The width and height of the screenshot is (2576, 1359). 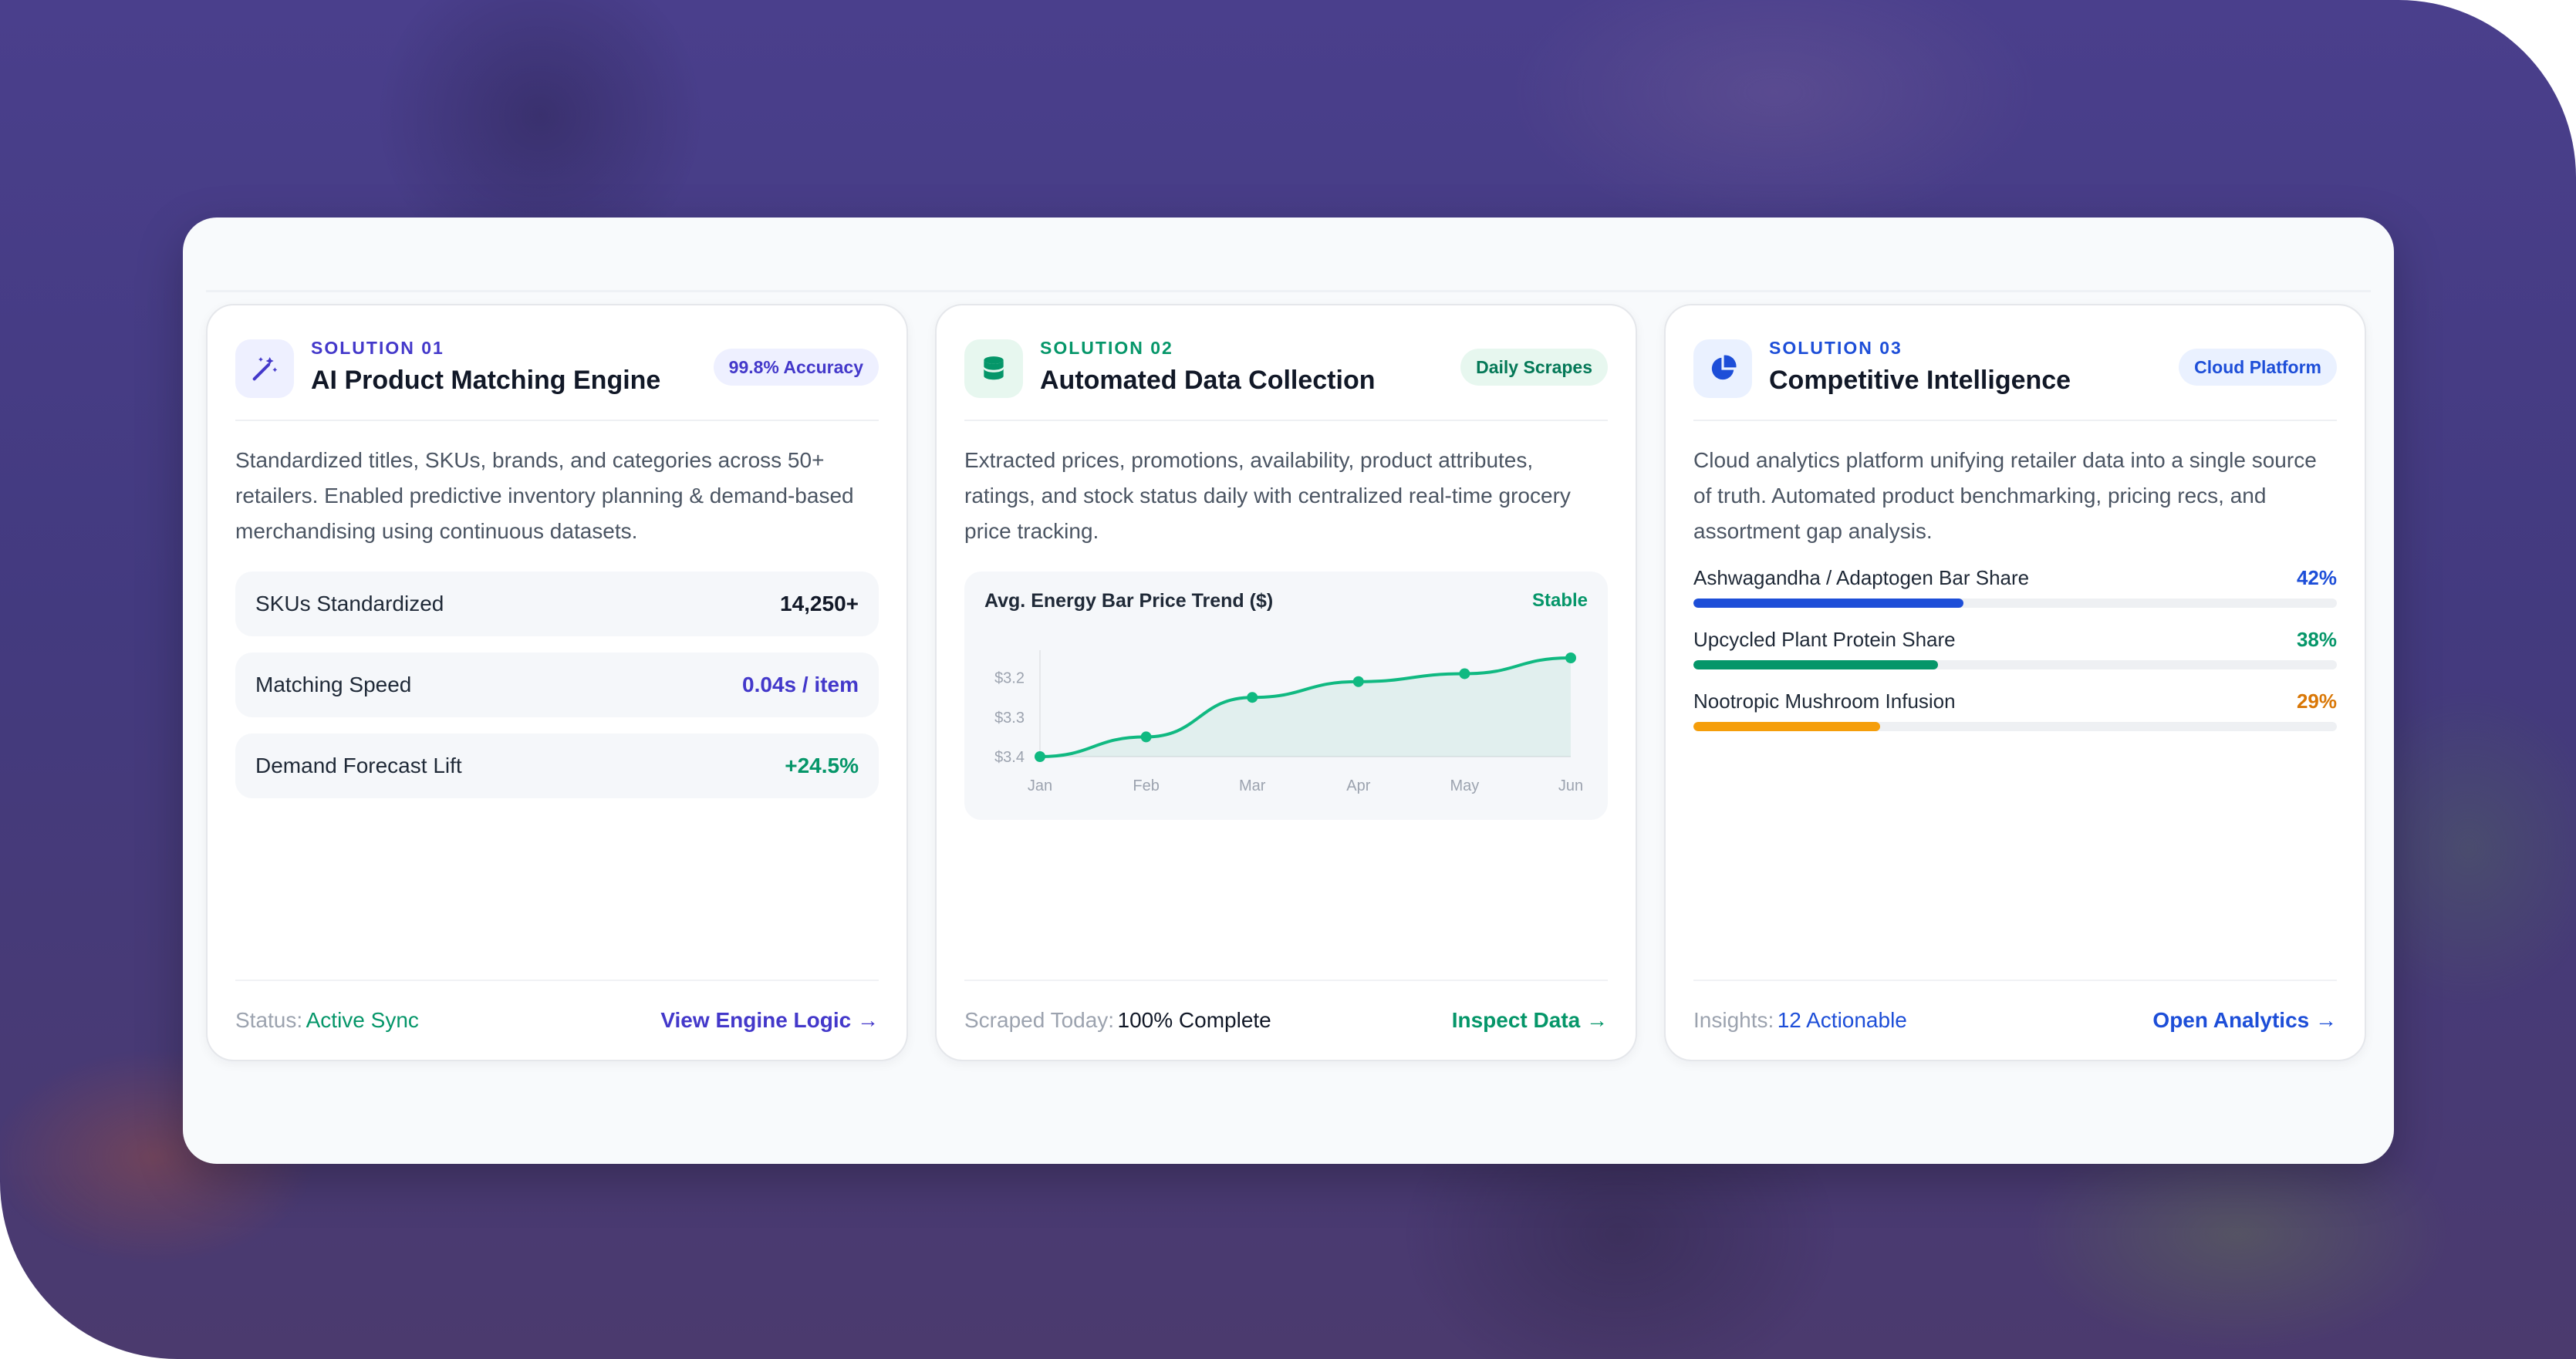 What do you see at coordinates (801, 684) in the screenshot?
I see `metric-value: 0.04s / item` at bounding box center [801, 684].